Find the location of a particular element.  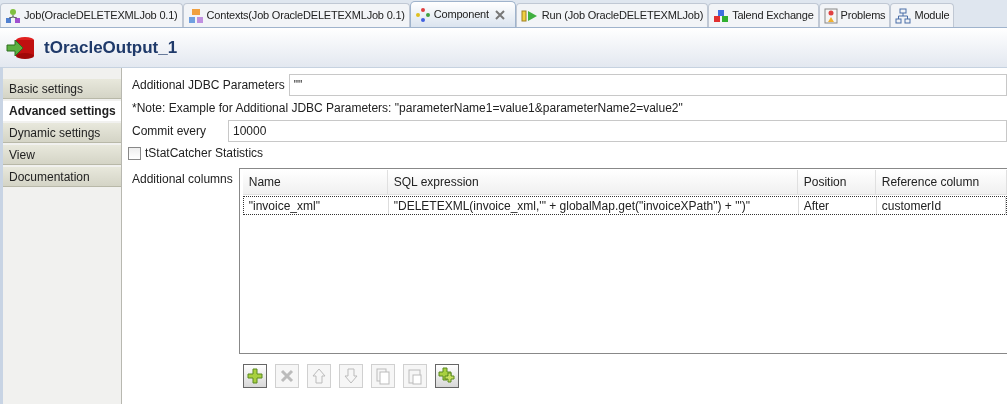

commit-every-field: 10000 is located at coordinates (617, 131).